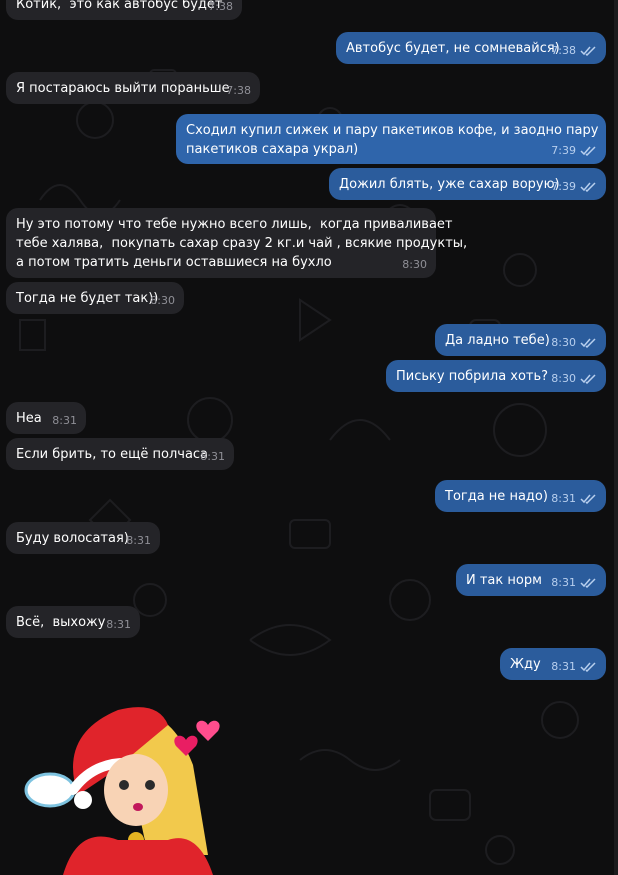  What do you see at coordinates (112, 454) in the screenshot?
I see `message-text: Если брить, то ещё полчаса` at bounding box center [112, 454].